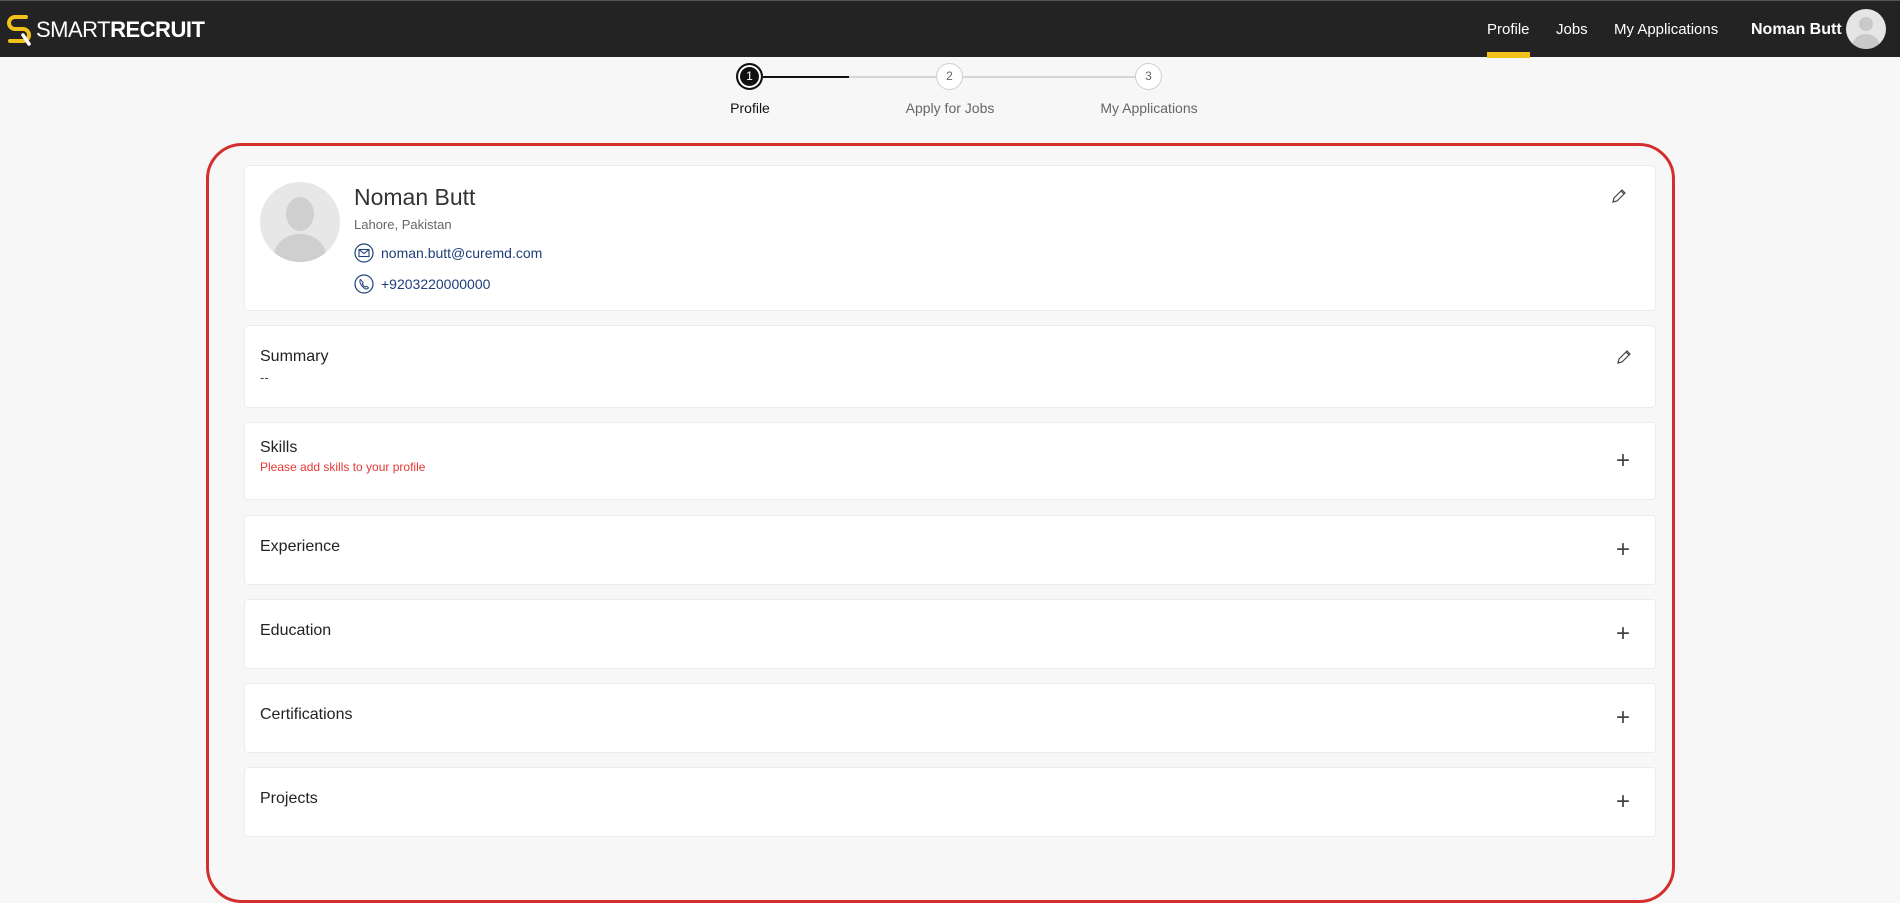 The width and height of the screenshot is (1900, 903). Describe the element at coordinates (120, 29) in the screenshot. I see `logo-text: SMARTRECRUIT` at that location.